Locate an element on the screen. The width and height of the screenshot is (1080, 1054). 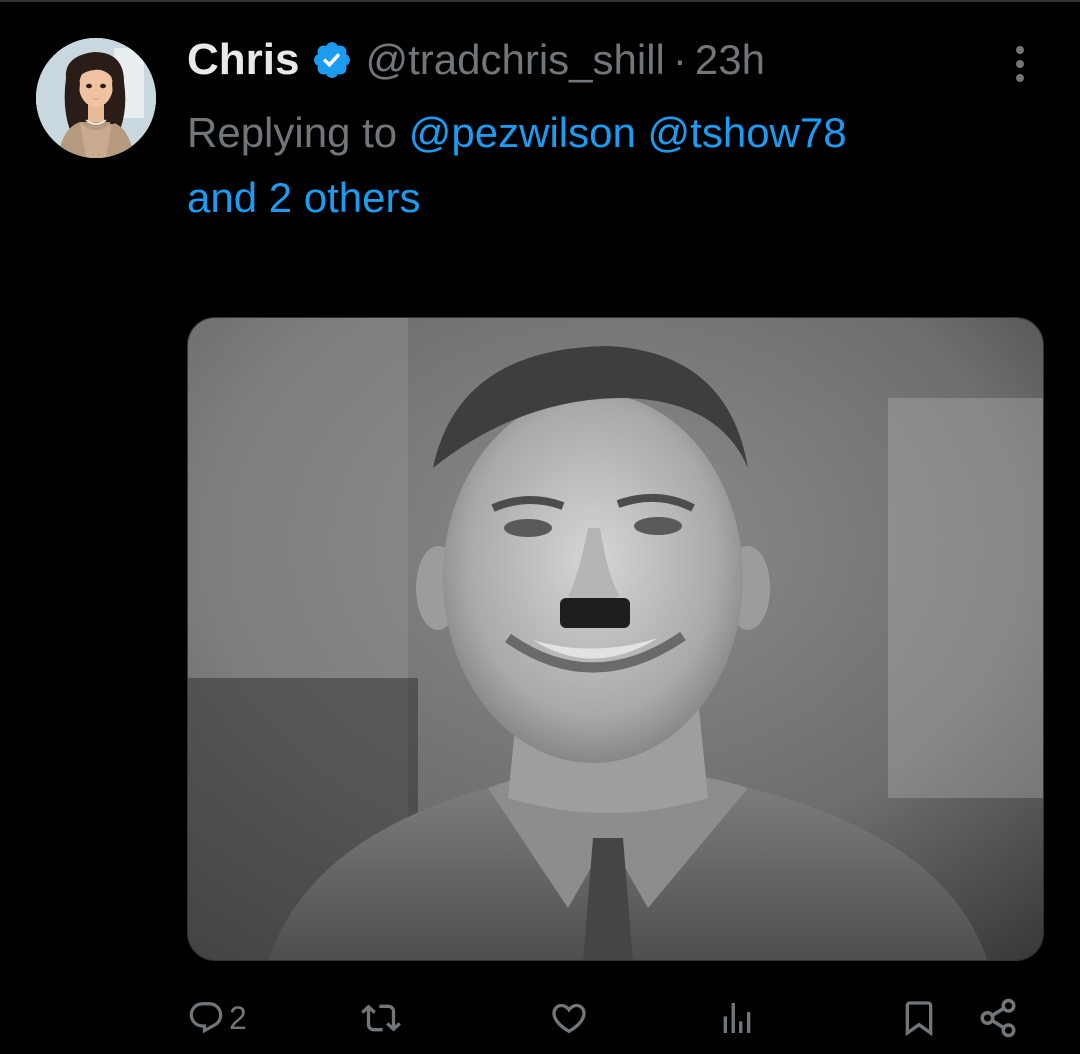
share-icon is located at coordinates (998, 1018).